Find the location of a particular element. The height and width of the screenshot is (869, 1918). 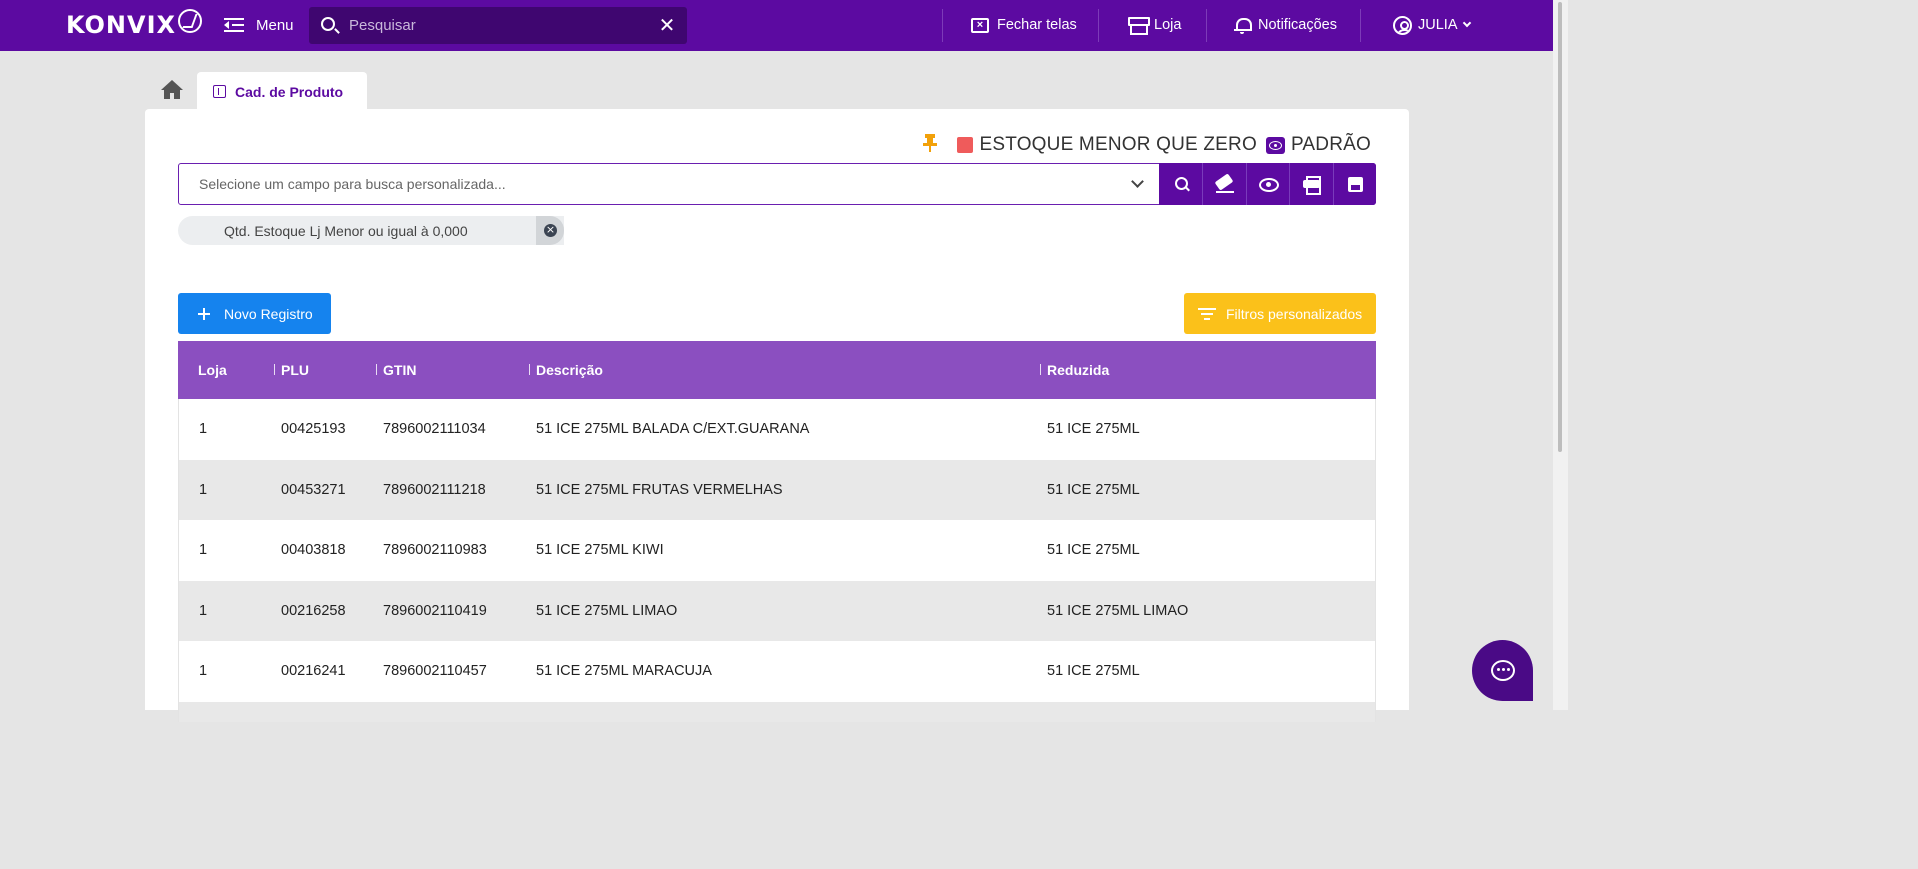

pin-icon is located at coordinates (930, 143).